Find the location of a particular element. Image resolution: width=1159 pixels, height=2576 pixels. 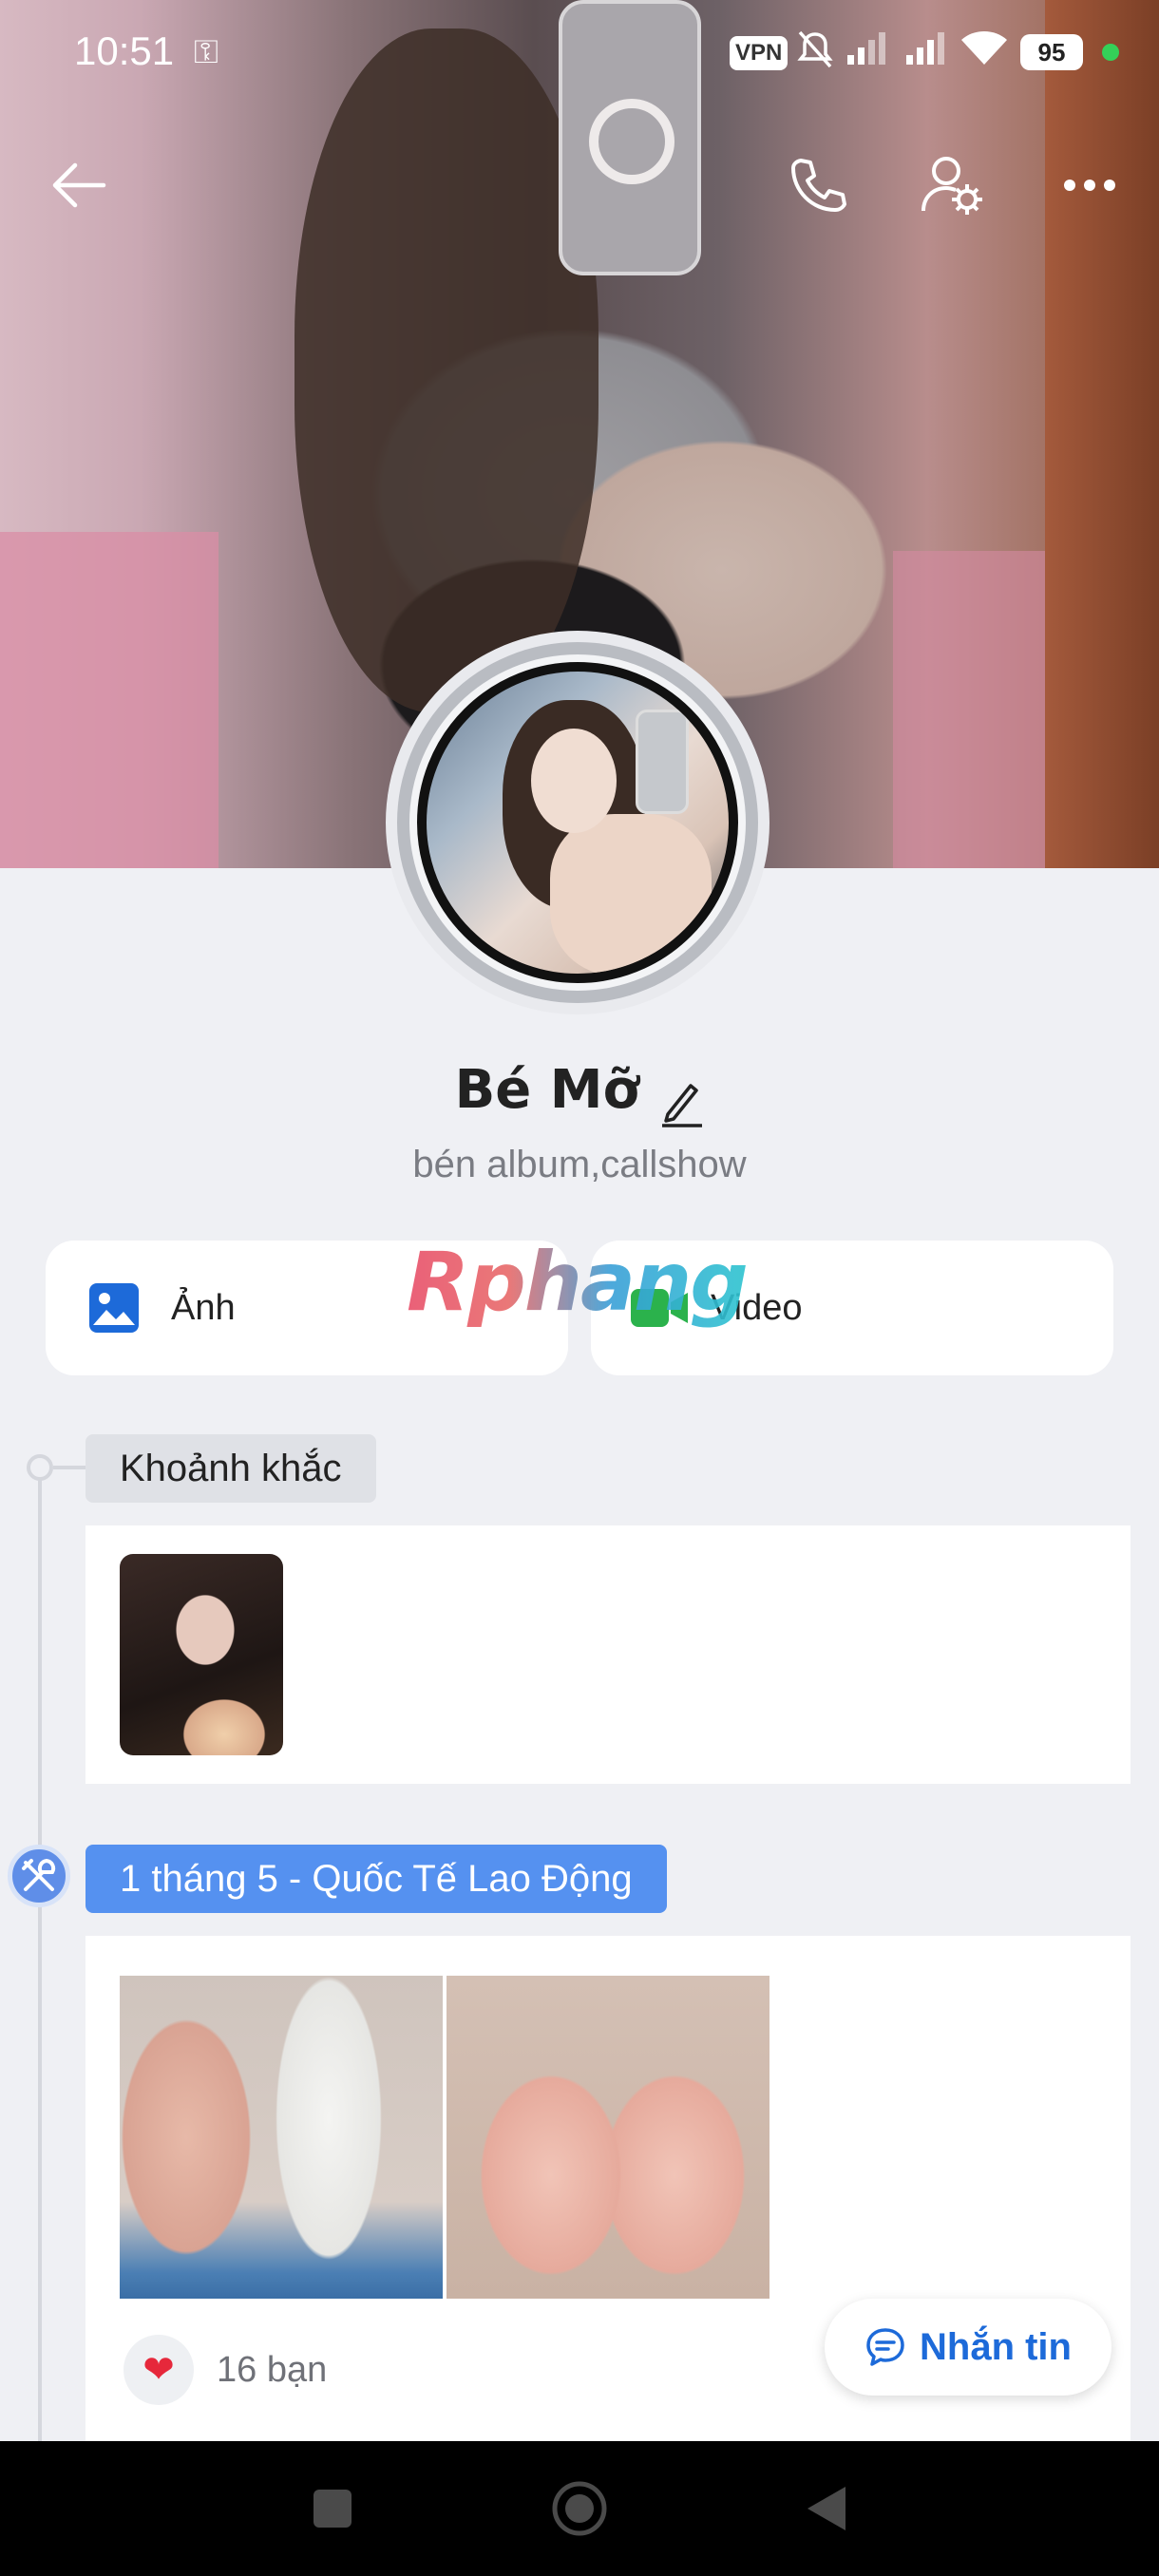

back-nav-button is located at coordinates (827, 2508).